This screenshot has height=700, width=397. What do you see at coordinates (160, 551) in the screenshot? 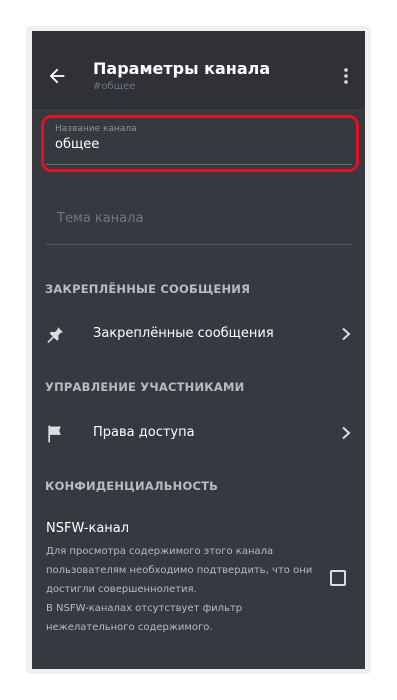
I see `nsfw-description-line: Для просмотра содержимого этого канала` at bounding box center [160, 551].